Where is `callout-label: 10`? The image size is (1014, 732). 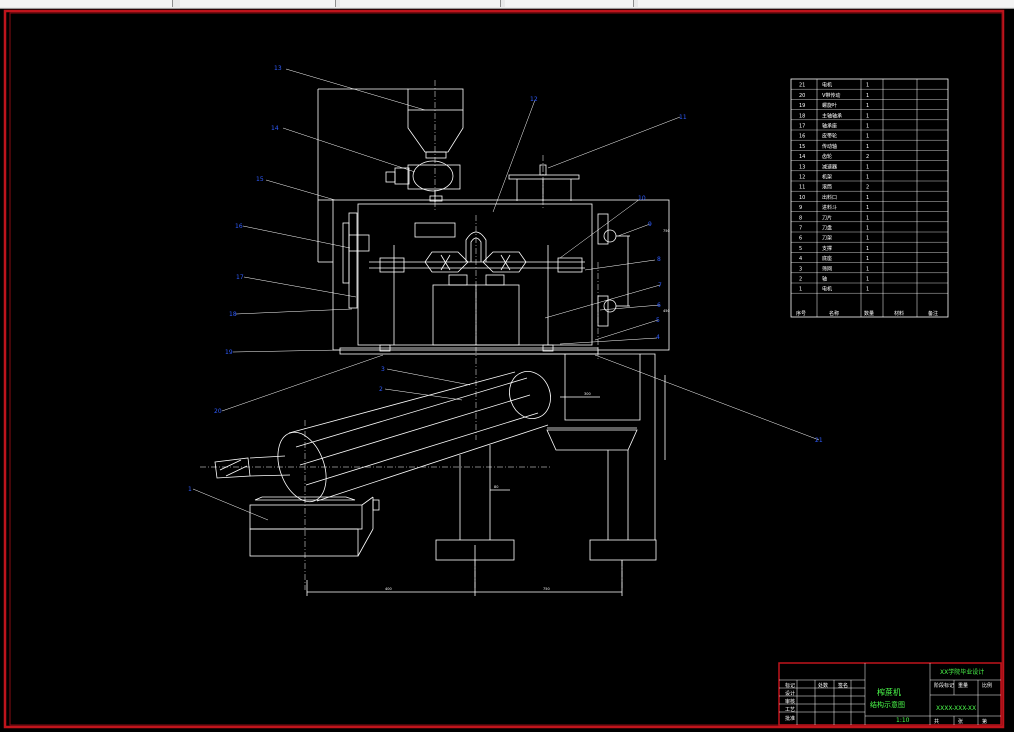 callout-label: 10 is located at coordinates (642, 198).